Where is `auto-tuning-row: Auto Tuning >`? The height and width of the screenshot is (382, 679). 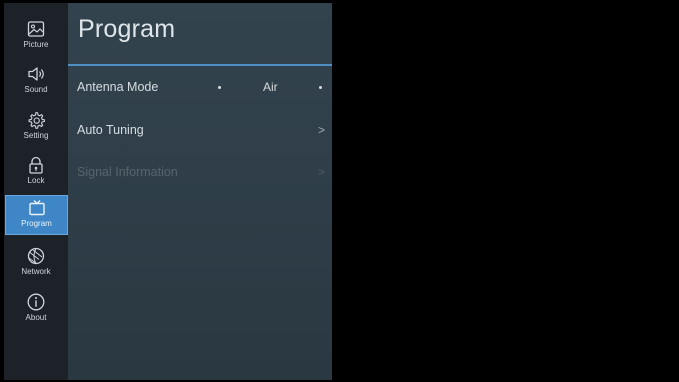
auto-tuning-row: Auto Tuning > is located at coordinates (200, 130).